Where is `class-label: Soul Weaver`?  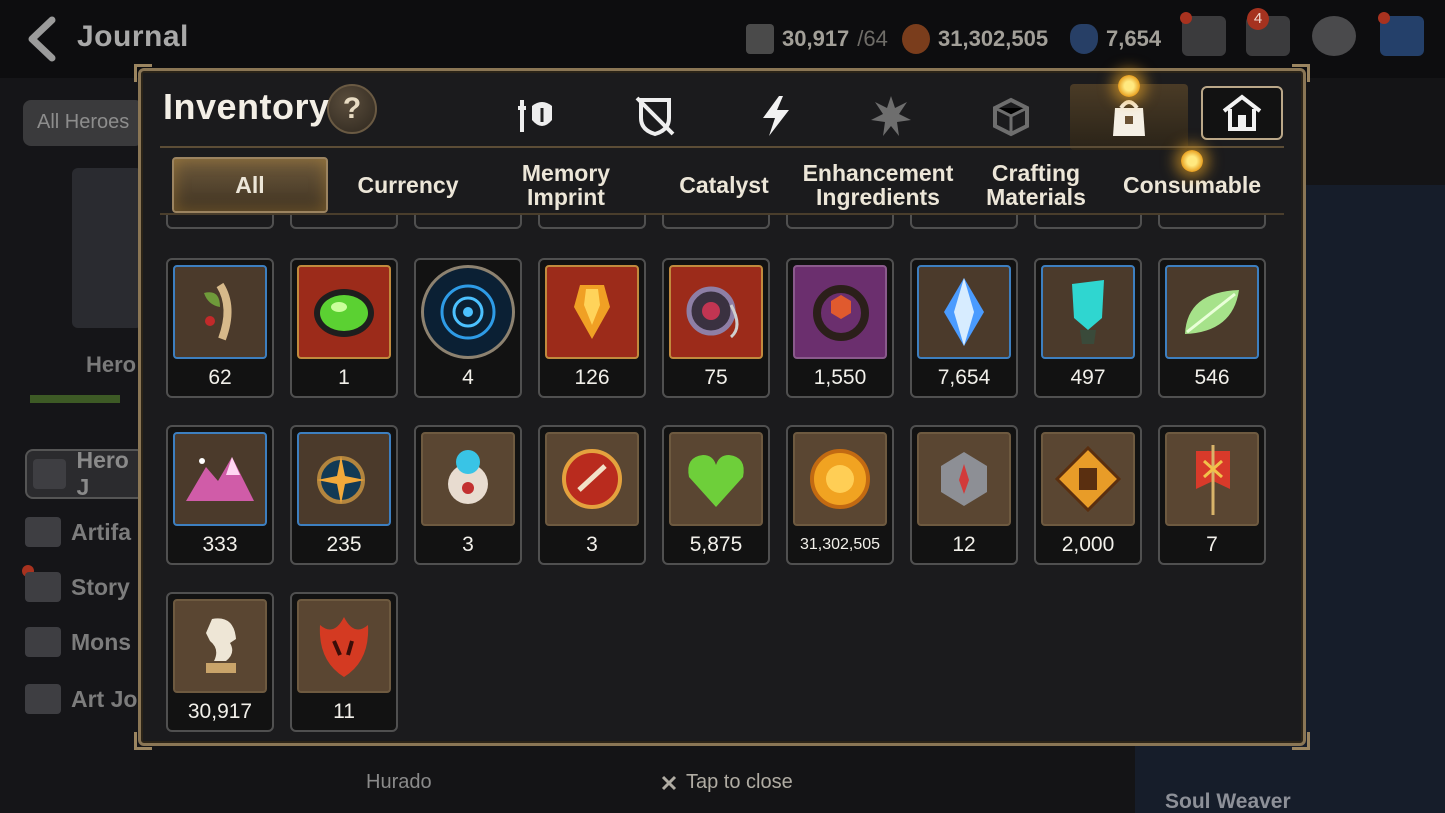
class-label: Soul Weaver is located at coordinates (1228, 801).